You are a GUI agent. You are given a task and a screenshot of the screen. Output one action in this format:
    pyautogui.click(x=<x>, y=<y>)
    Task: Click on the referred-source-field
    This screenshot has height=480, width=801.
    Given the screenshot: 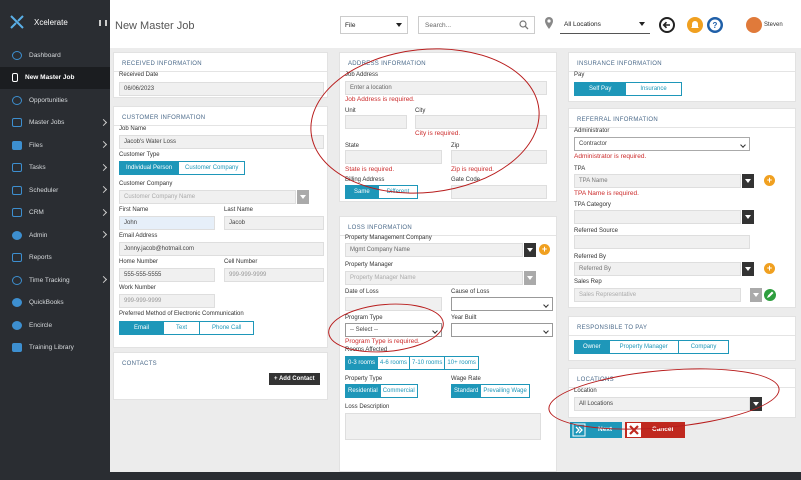 What is the action you would take?
    pyautogui.click(x=662, y=242)
    